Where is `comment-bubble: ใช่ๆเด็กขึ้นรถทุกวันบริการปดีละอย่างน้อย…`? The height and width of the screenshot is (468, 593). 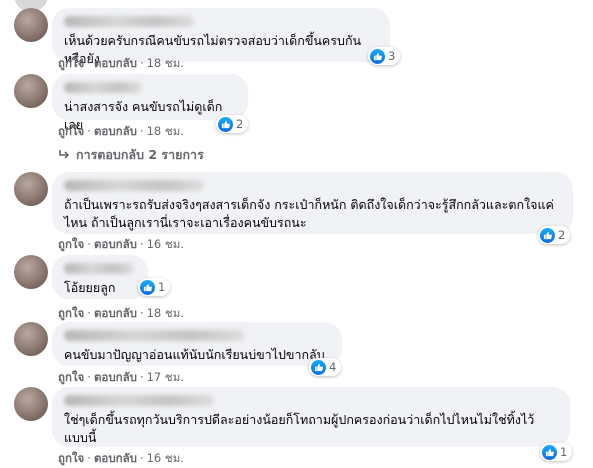 comment-bubble: ใช่ๆเด็กขึ้นรถทุกวันบริการปดีละอย่างน้อย… is located at coordinates (311, 417).